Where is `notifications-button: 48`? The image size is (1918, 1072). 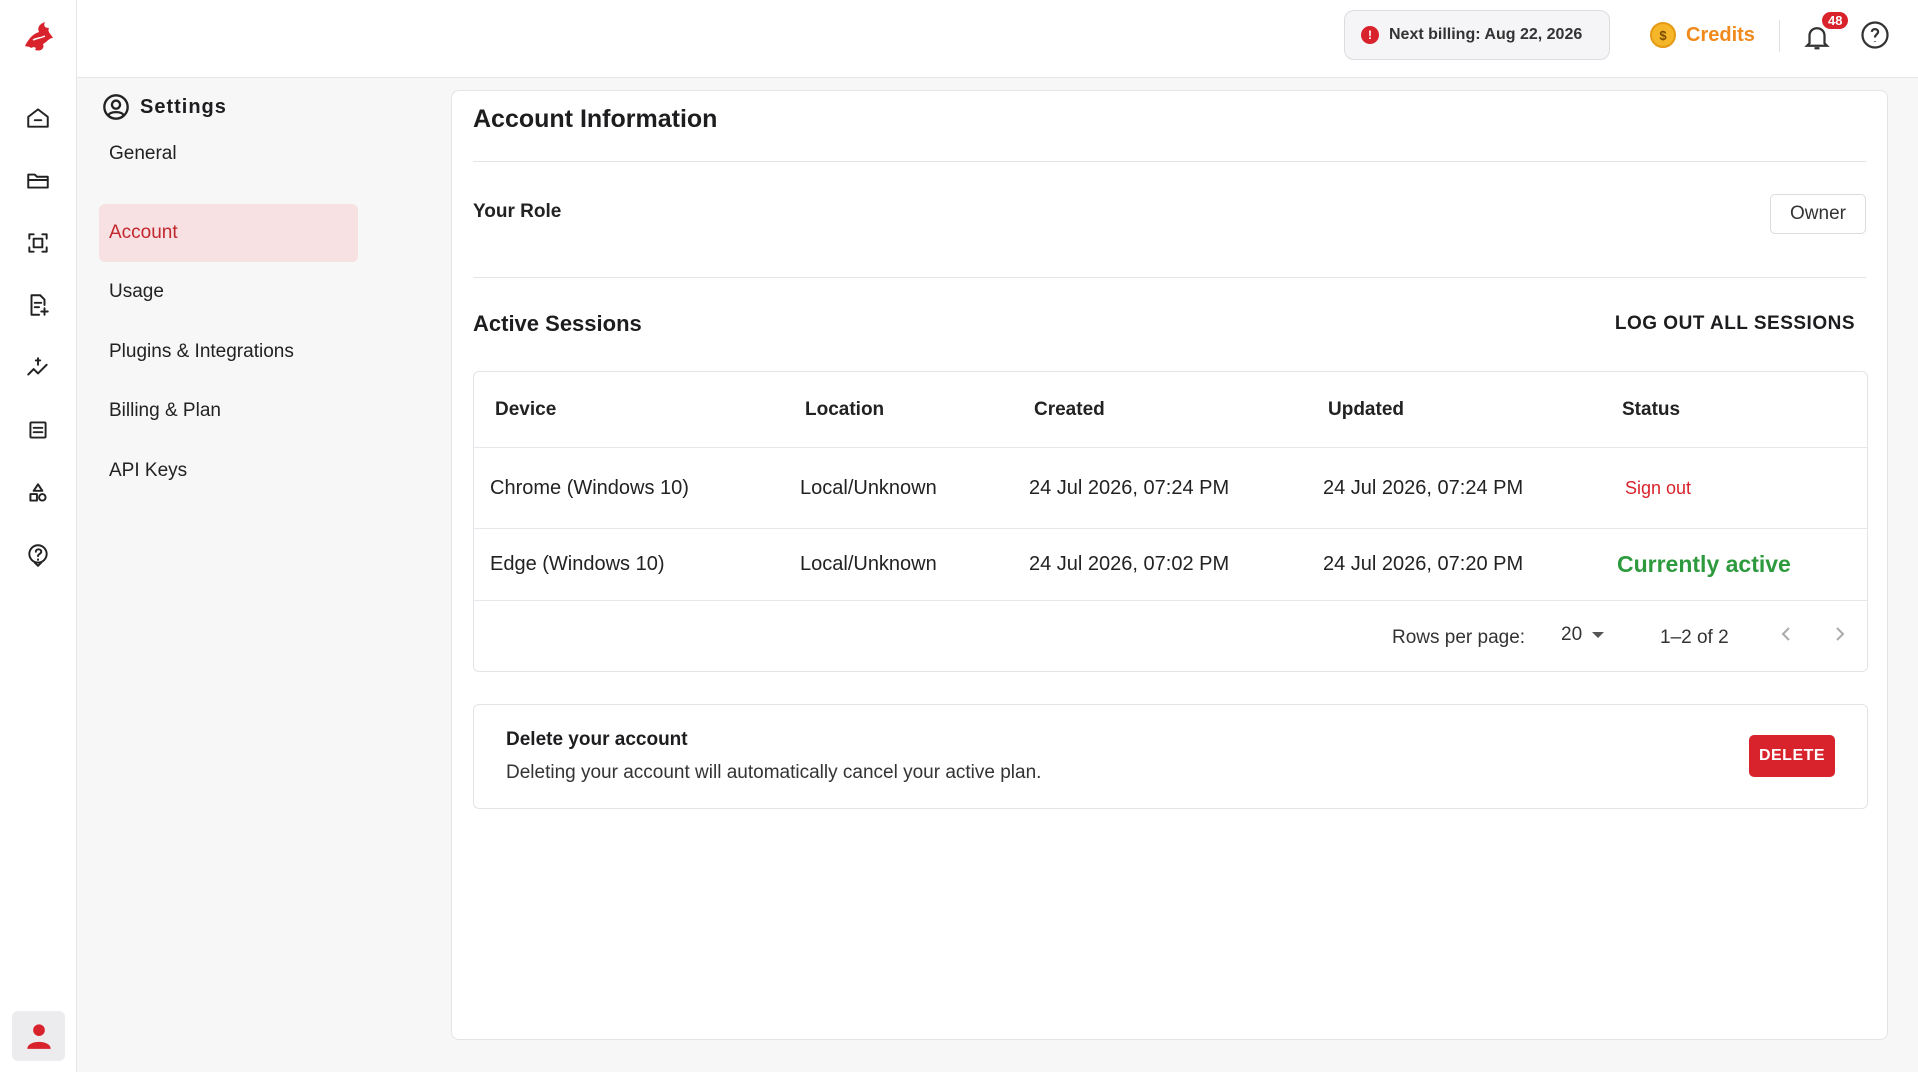
notifications-button: 48 is located at coordinates (1825, 33).